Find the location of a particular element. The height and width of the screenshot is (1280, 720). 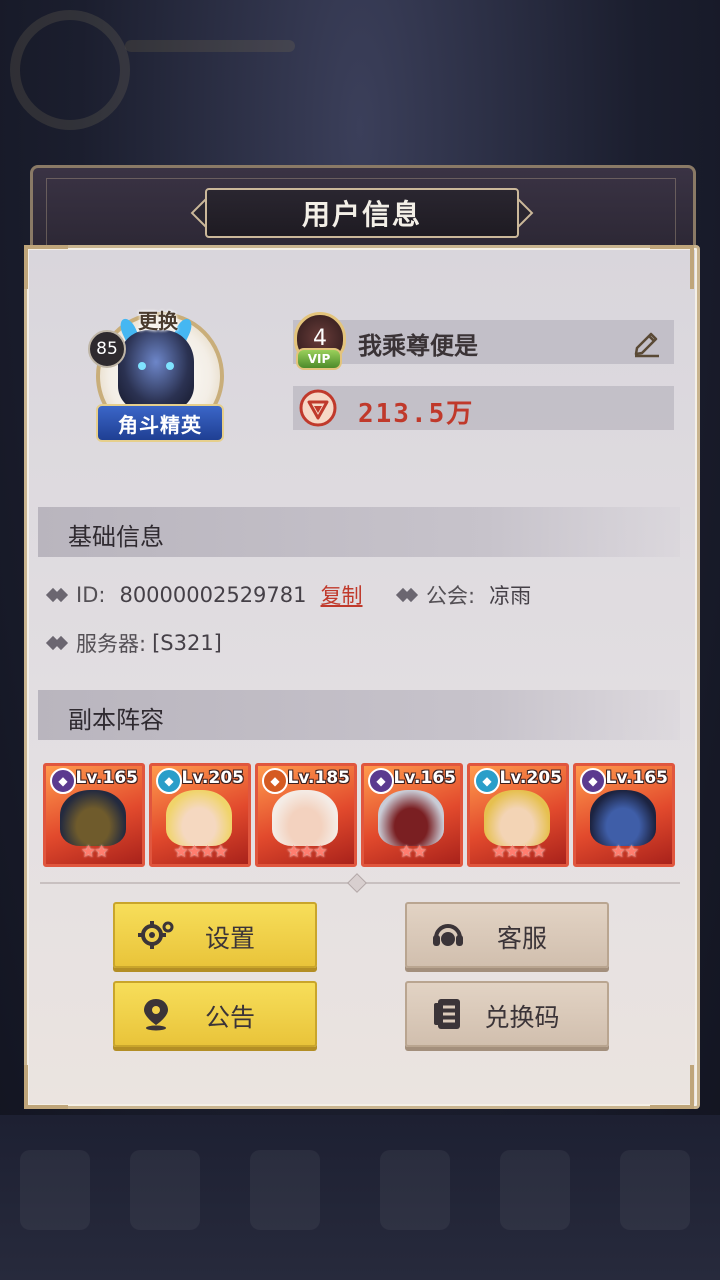

fire-faction-icon: ◆ is located at coordinates (275, 781).